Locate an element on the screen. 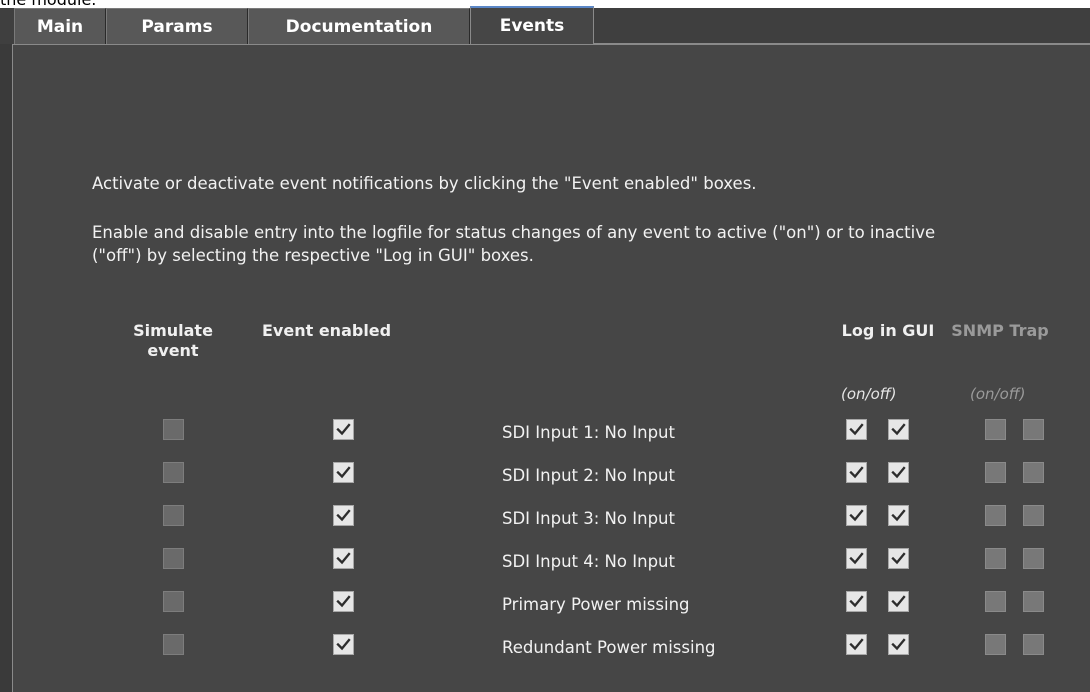  event-label: SDI Input 4: No Input is located at coordinates (588, 561).